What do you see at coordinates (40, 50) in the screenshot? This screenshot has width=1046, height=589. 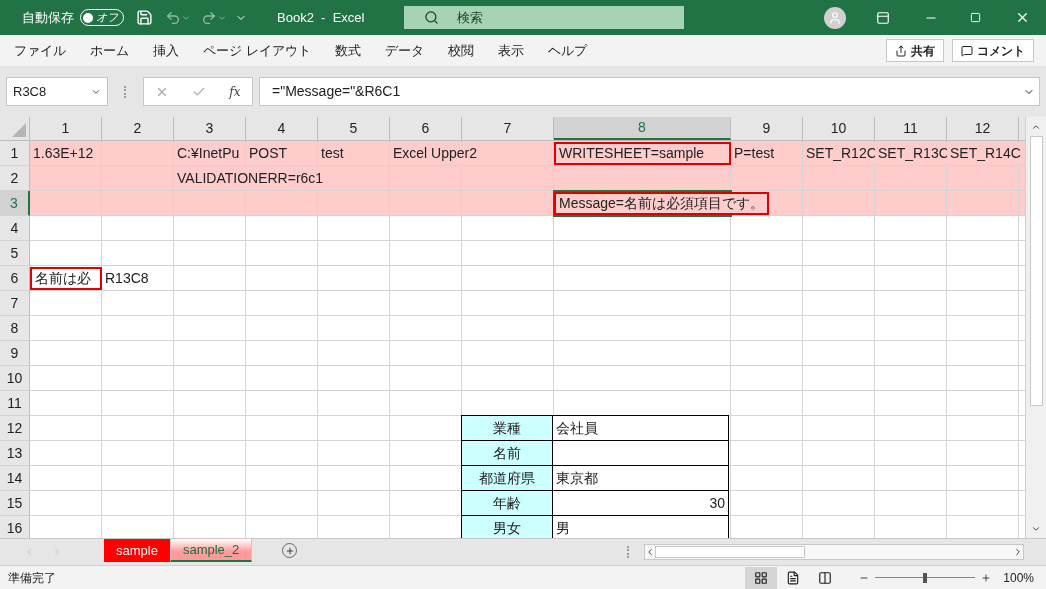 I see `menu-tab: ファイル` at bounding box center [40, 50].